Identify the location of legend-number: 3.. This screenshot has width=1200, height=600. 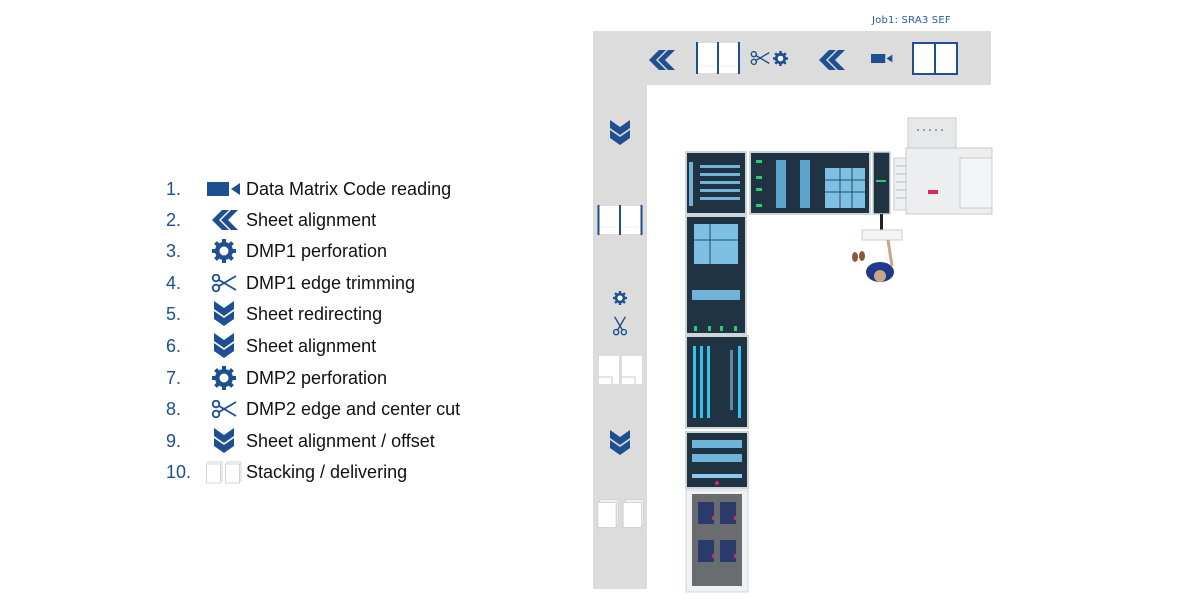
(174, 250).